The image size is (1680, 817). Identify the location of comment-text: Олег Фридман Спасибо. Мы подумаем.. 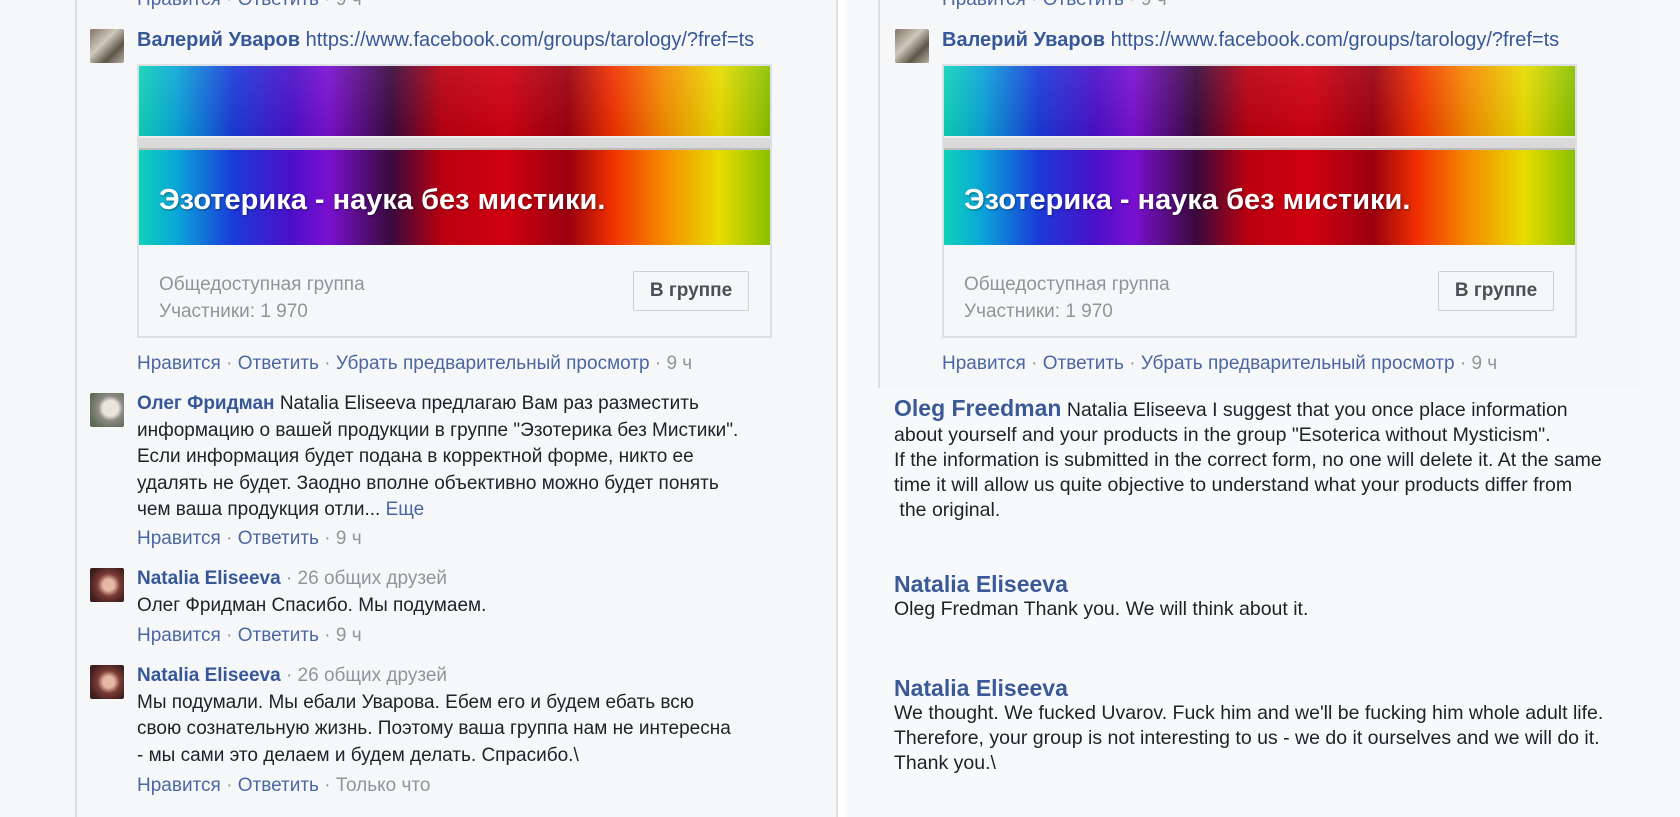
(312, 605).